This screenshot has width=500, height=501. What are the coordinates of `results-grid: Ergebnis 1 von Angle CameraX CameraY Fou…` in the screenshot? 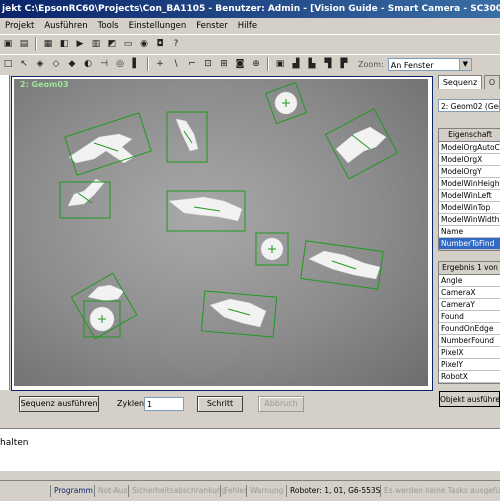 It's located at (469, 322).